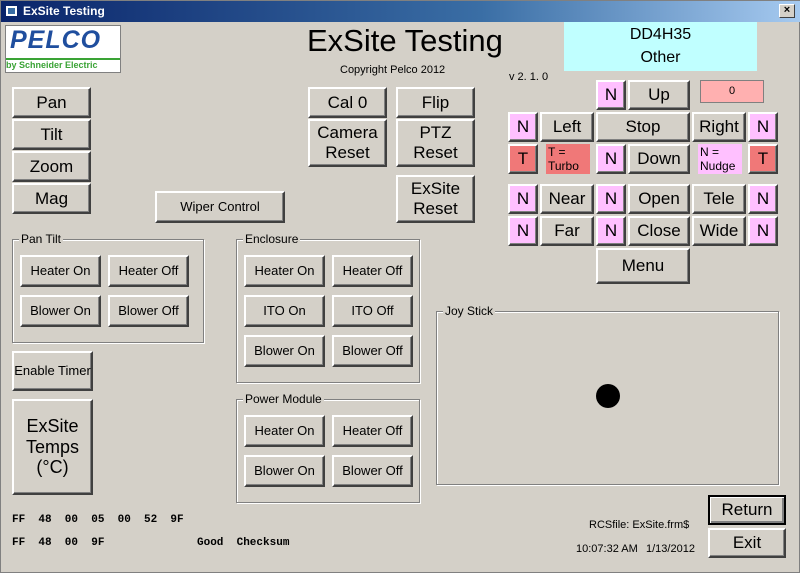  Describe the element at coordinates (611, 159) in the screenshot. I see `n-down-button: N` at that location.